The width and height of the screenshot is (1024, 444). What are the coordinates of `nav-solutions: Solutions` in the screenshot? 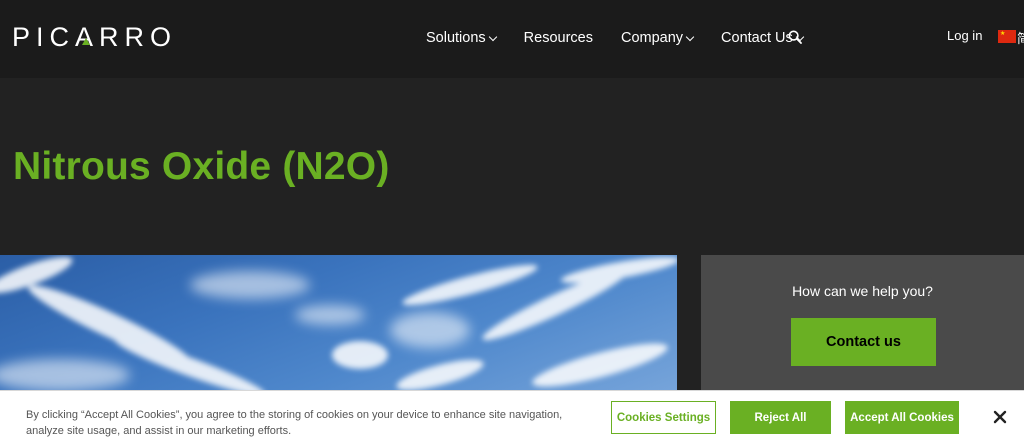 It's located at (461, 38).